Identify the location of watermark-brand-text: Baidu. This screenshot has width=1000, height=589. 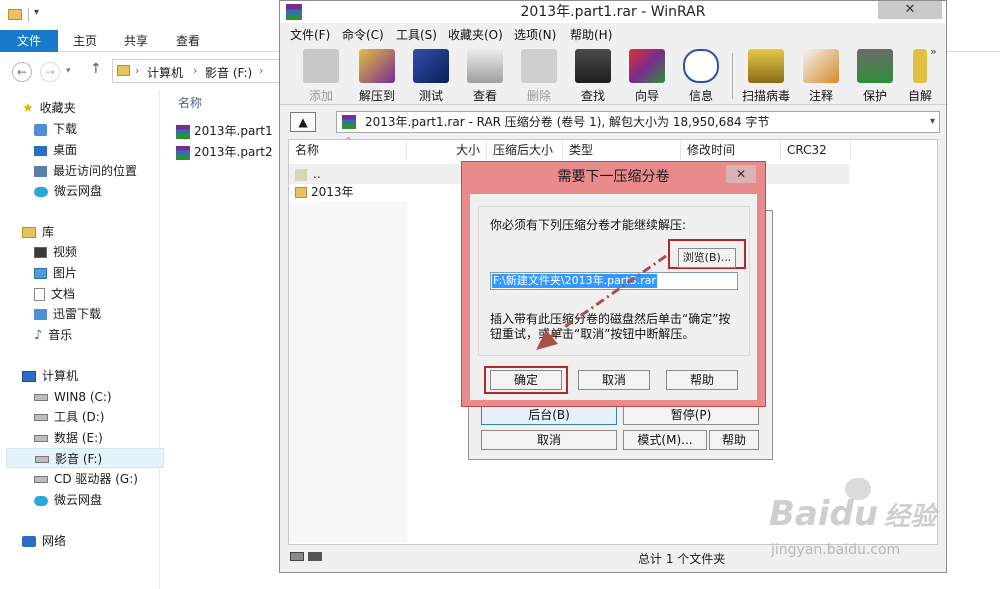
(824, 514).